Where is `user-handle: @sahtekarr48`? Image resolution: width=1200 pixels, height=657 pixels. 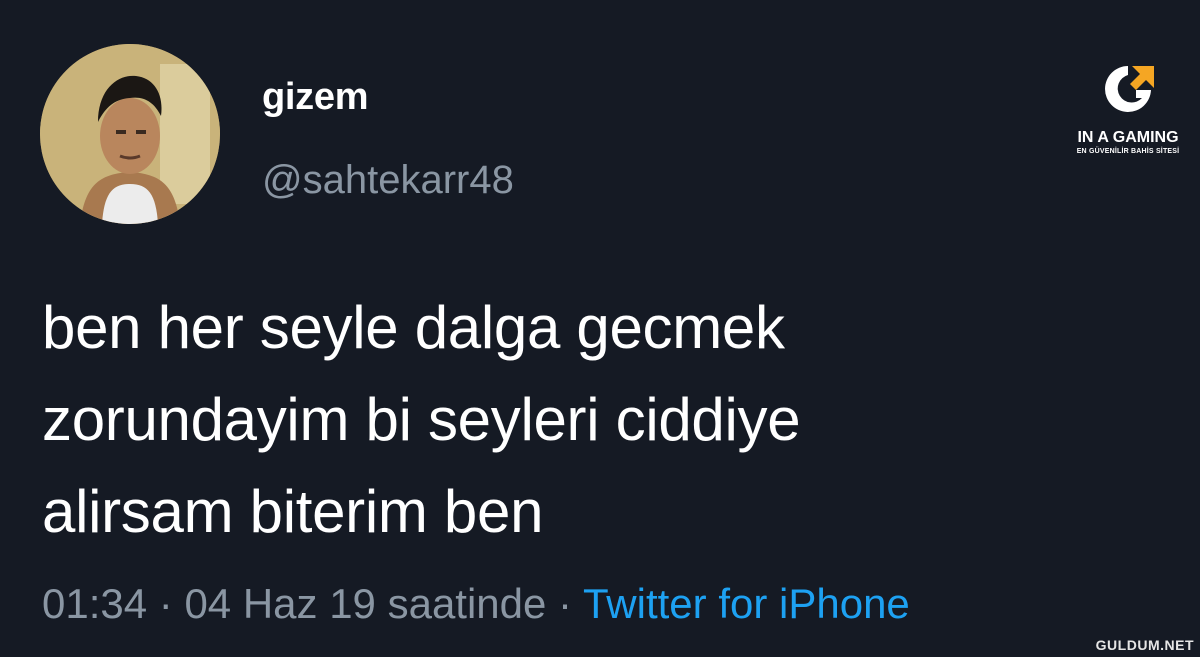 user-handle: @sahtekarr48 is located at coordinates (388, 180).